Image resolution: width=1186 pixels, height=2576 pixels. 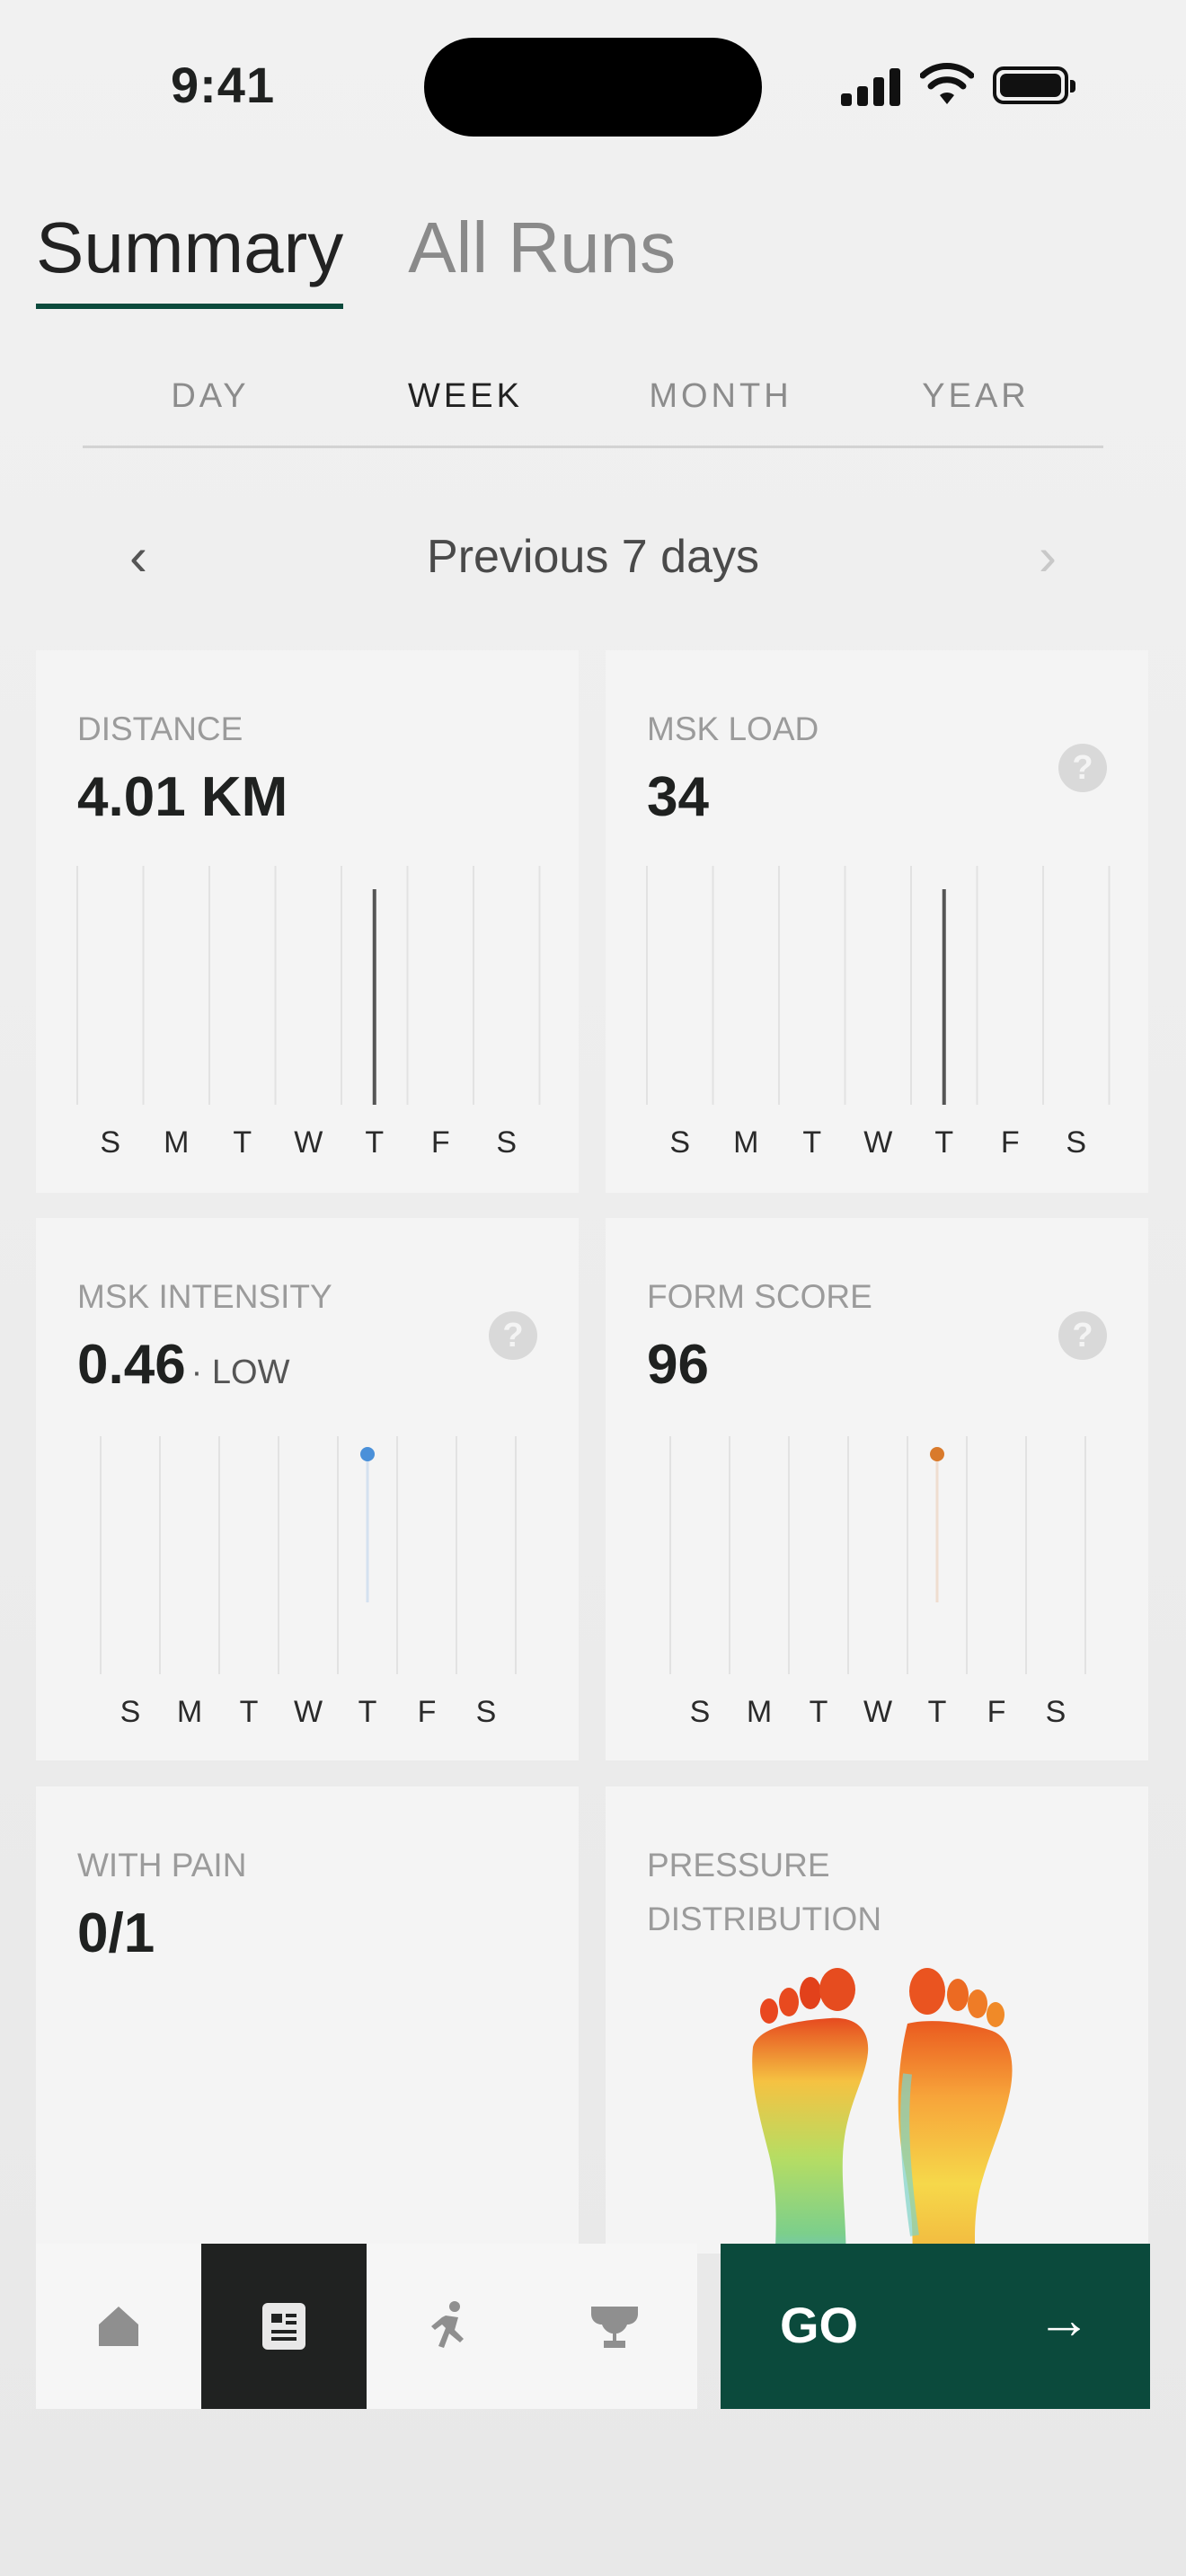 I want to click on right-foot-icon, so click(x=955, y=2111).